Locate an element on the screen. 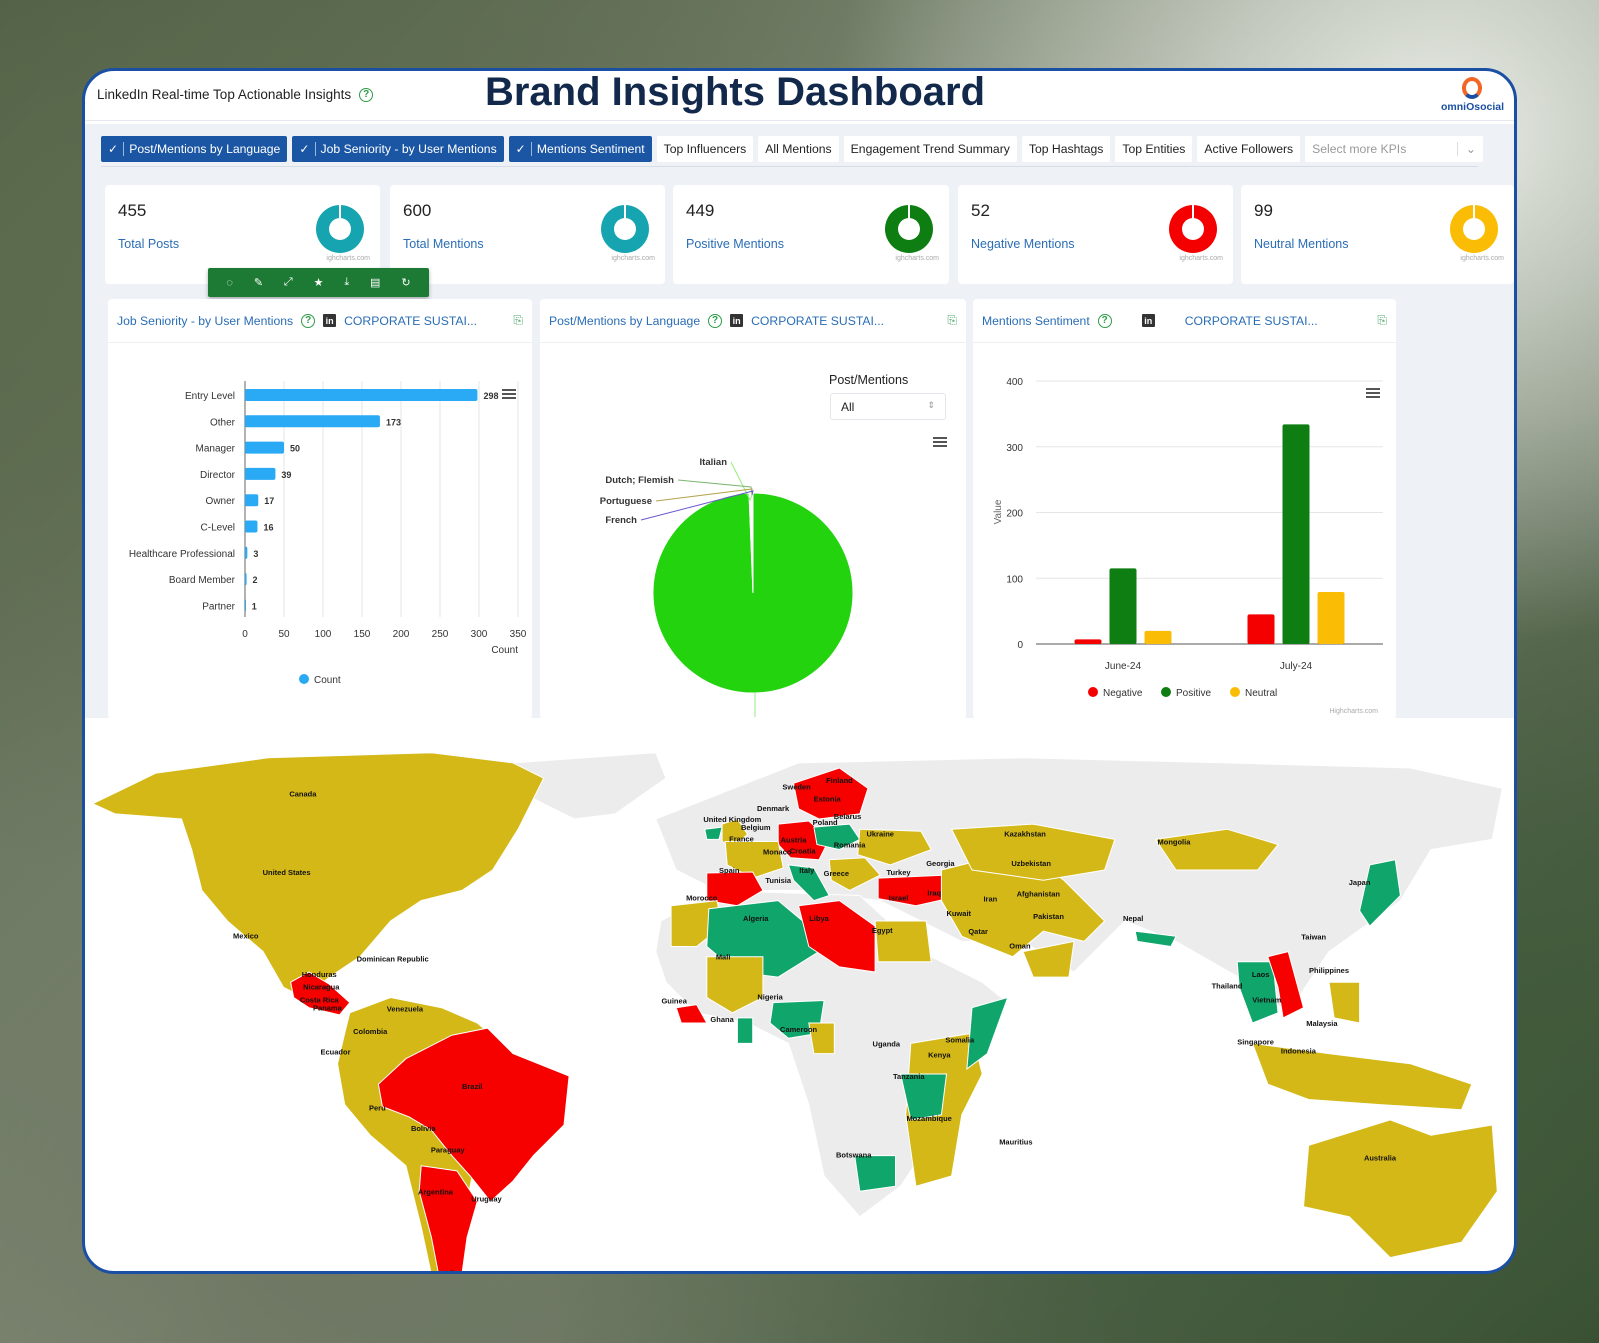 This screenshot has height=1343, width=1599. download-icon: ⤓ is located at coordinates (346, 282).